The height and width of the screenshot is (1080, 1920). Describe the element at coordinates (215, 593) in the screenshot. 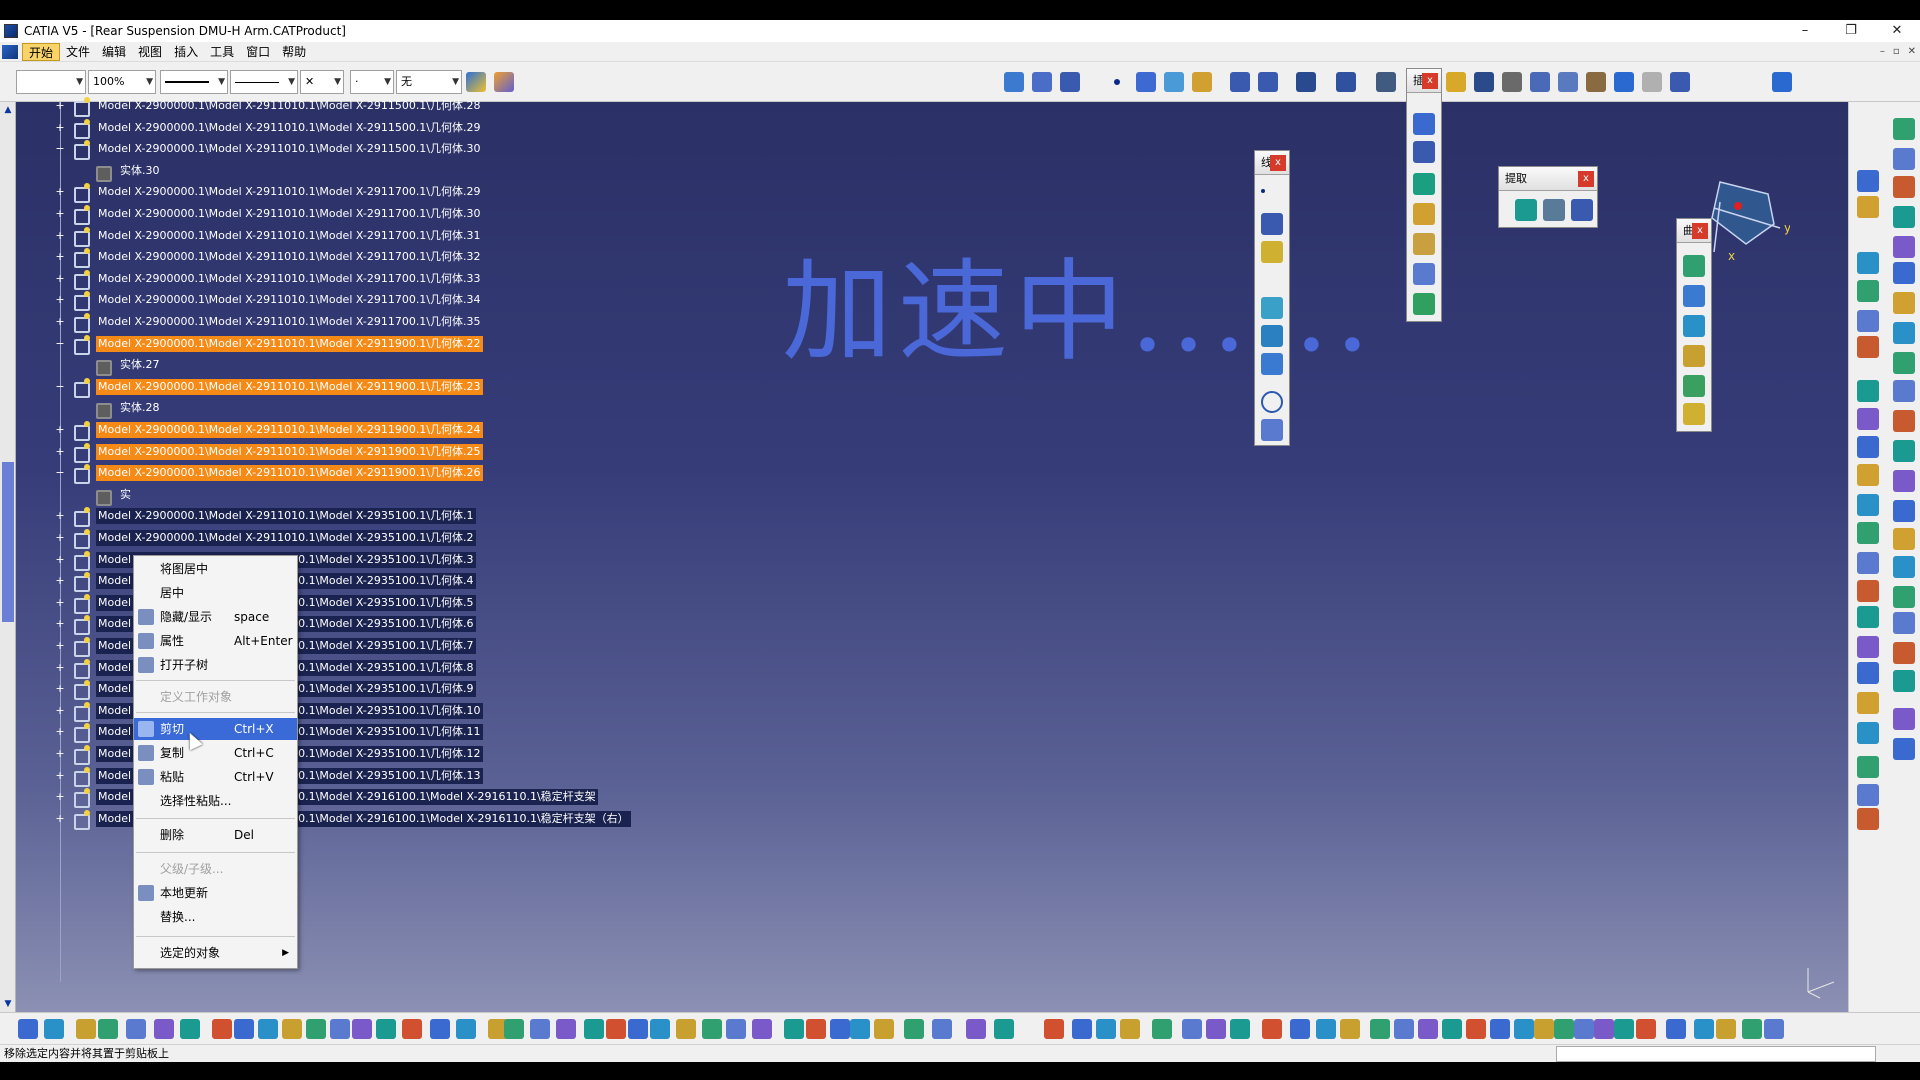

I see `context-menu-item: 居中` at that location.